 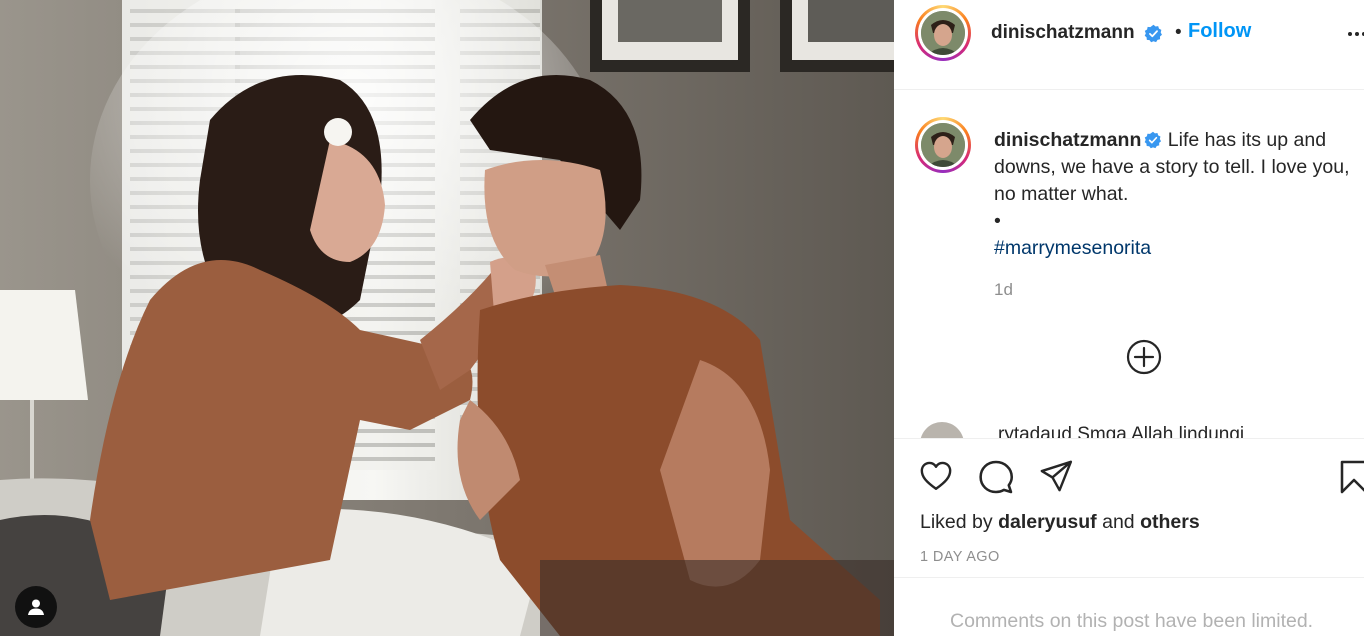 I want to click on post-header: dinischatzmann • Follow, so click(x=1129, y=45).